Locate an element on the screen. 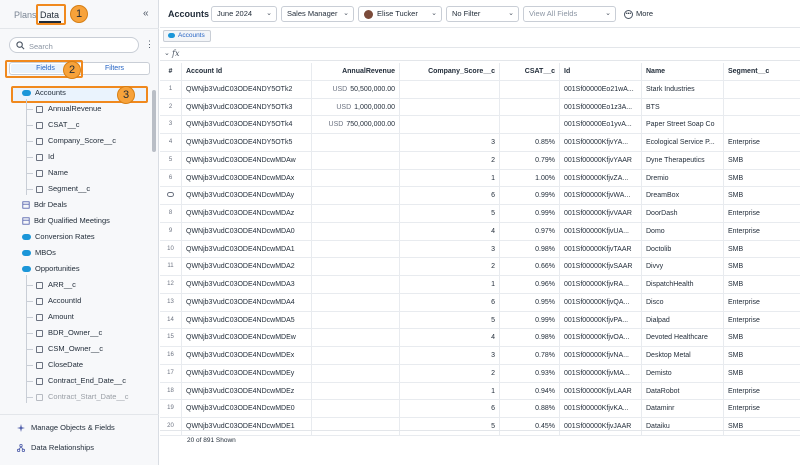 This screenshot has width=800, height=465. cell-n: 18 is located at coordinates (171, 391).